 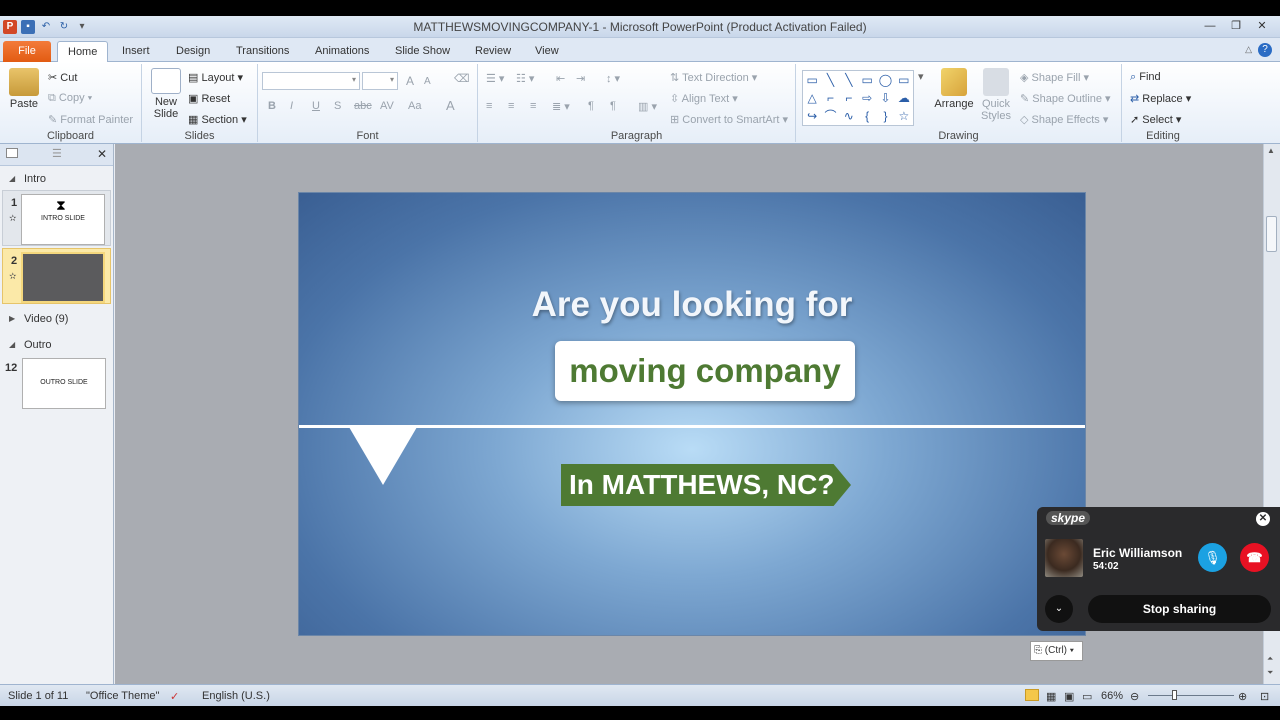 I want to click on line-spacing-icon: ↕ ▾, so click(x=613, y=78).